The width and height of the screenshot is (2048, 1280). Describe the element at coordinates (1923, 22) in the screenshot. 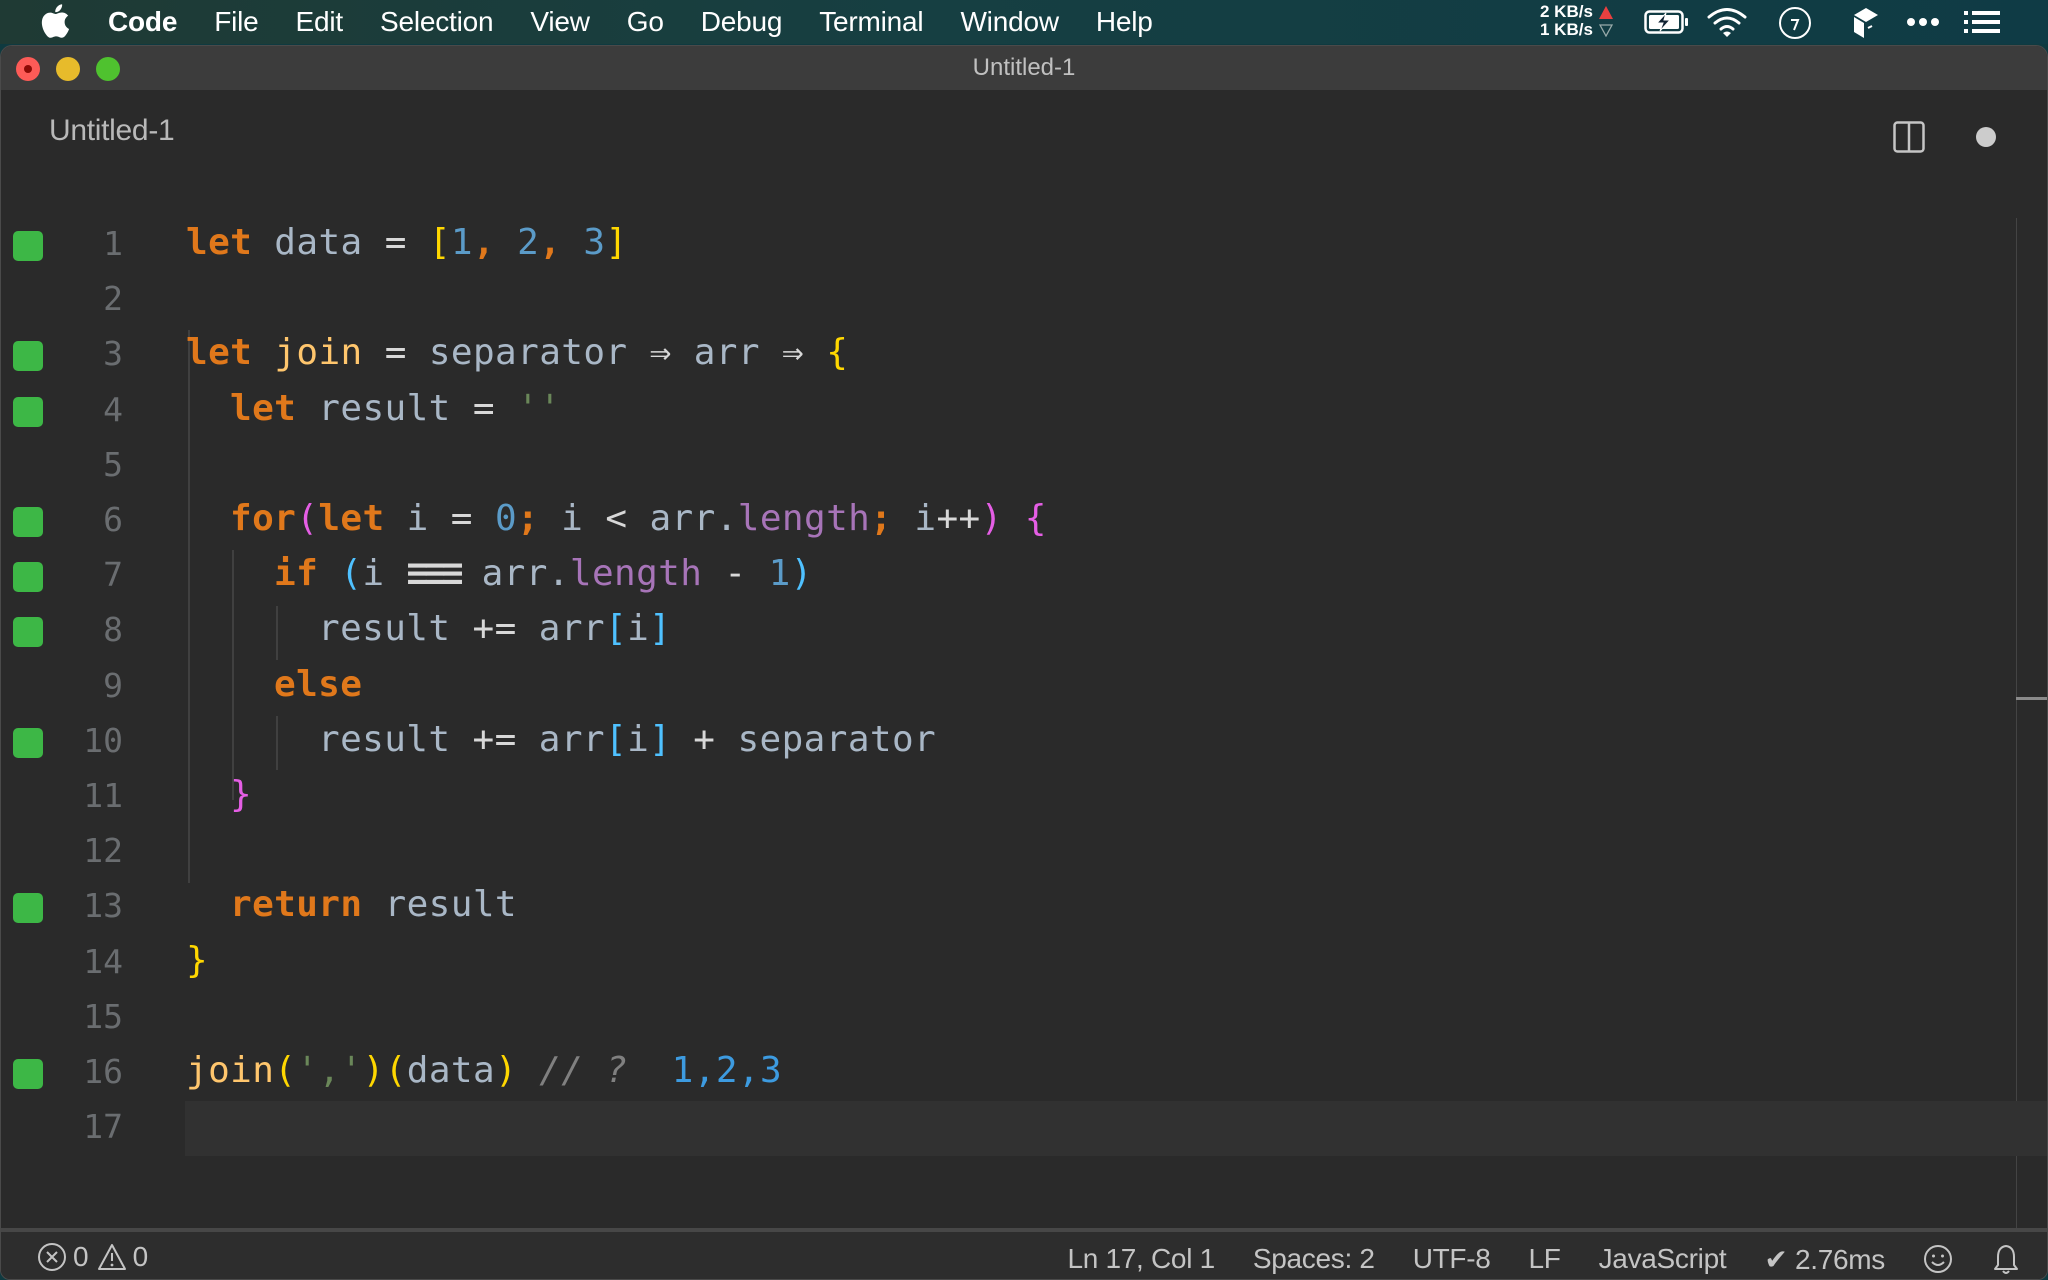

I see `more-icon` at that location.